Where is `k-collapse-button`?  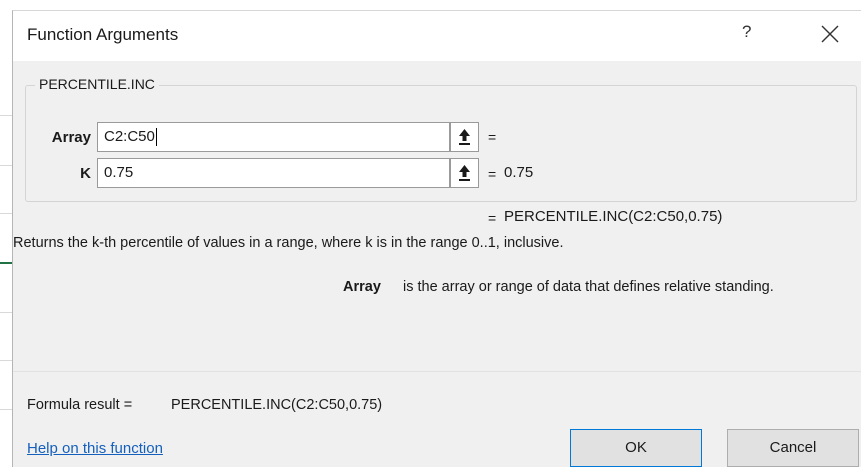
k-collapse-button is located at coordinates (464, 173).